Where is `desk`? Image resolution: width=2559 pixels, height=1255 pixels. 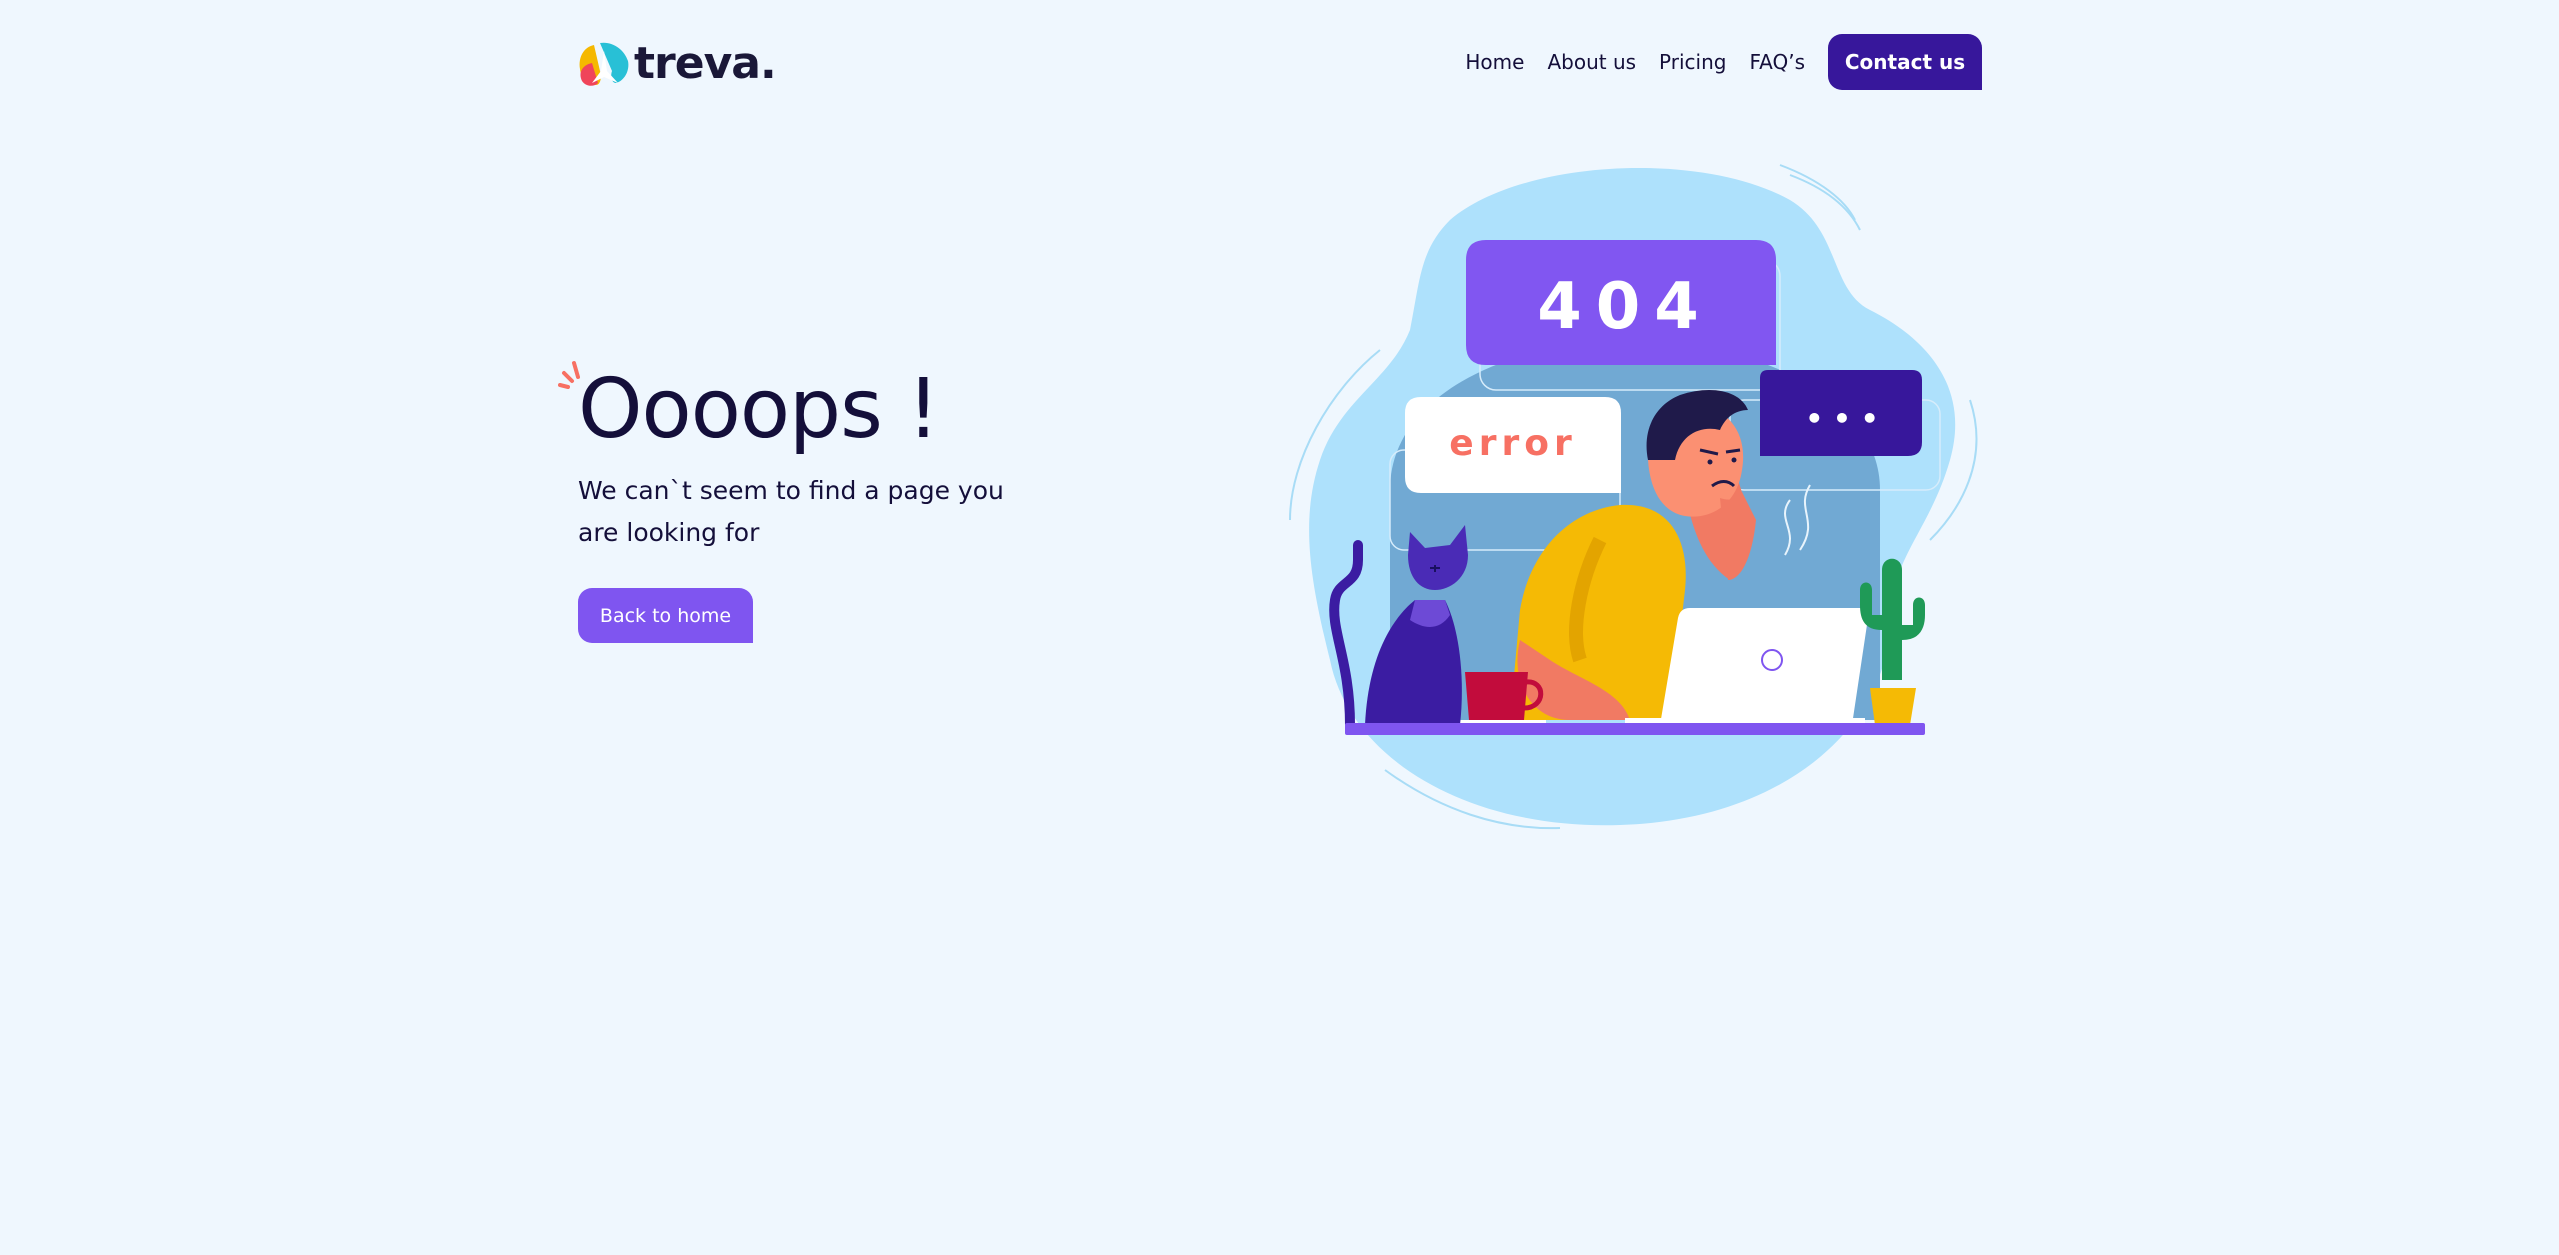 desk is located at coordinates (1635, 729).